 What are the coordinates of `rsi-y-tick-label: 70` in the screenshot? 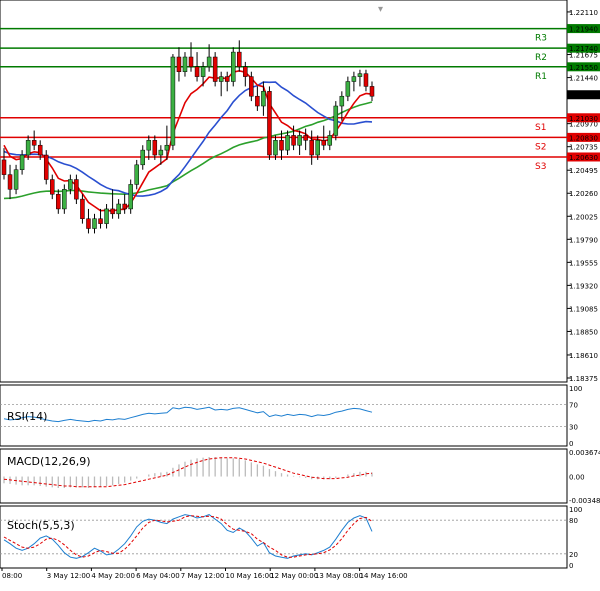 It's located at (573, 406).